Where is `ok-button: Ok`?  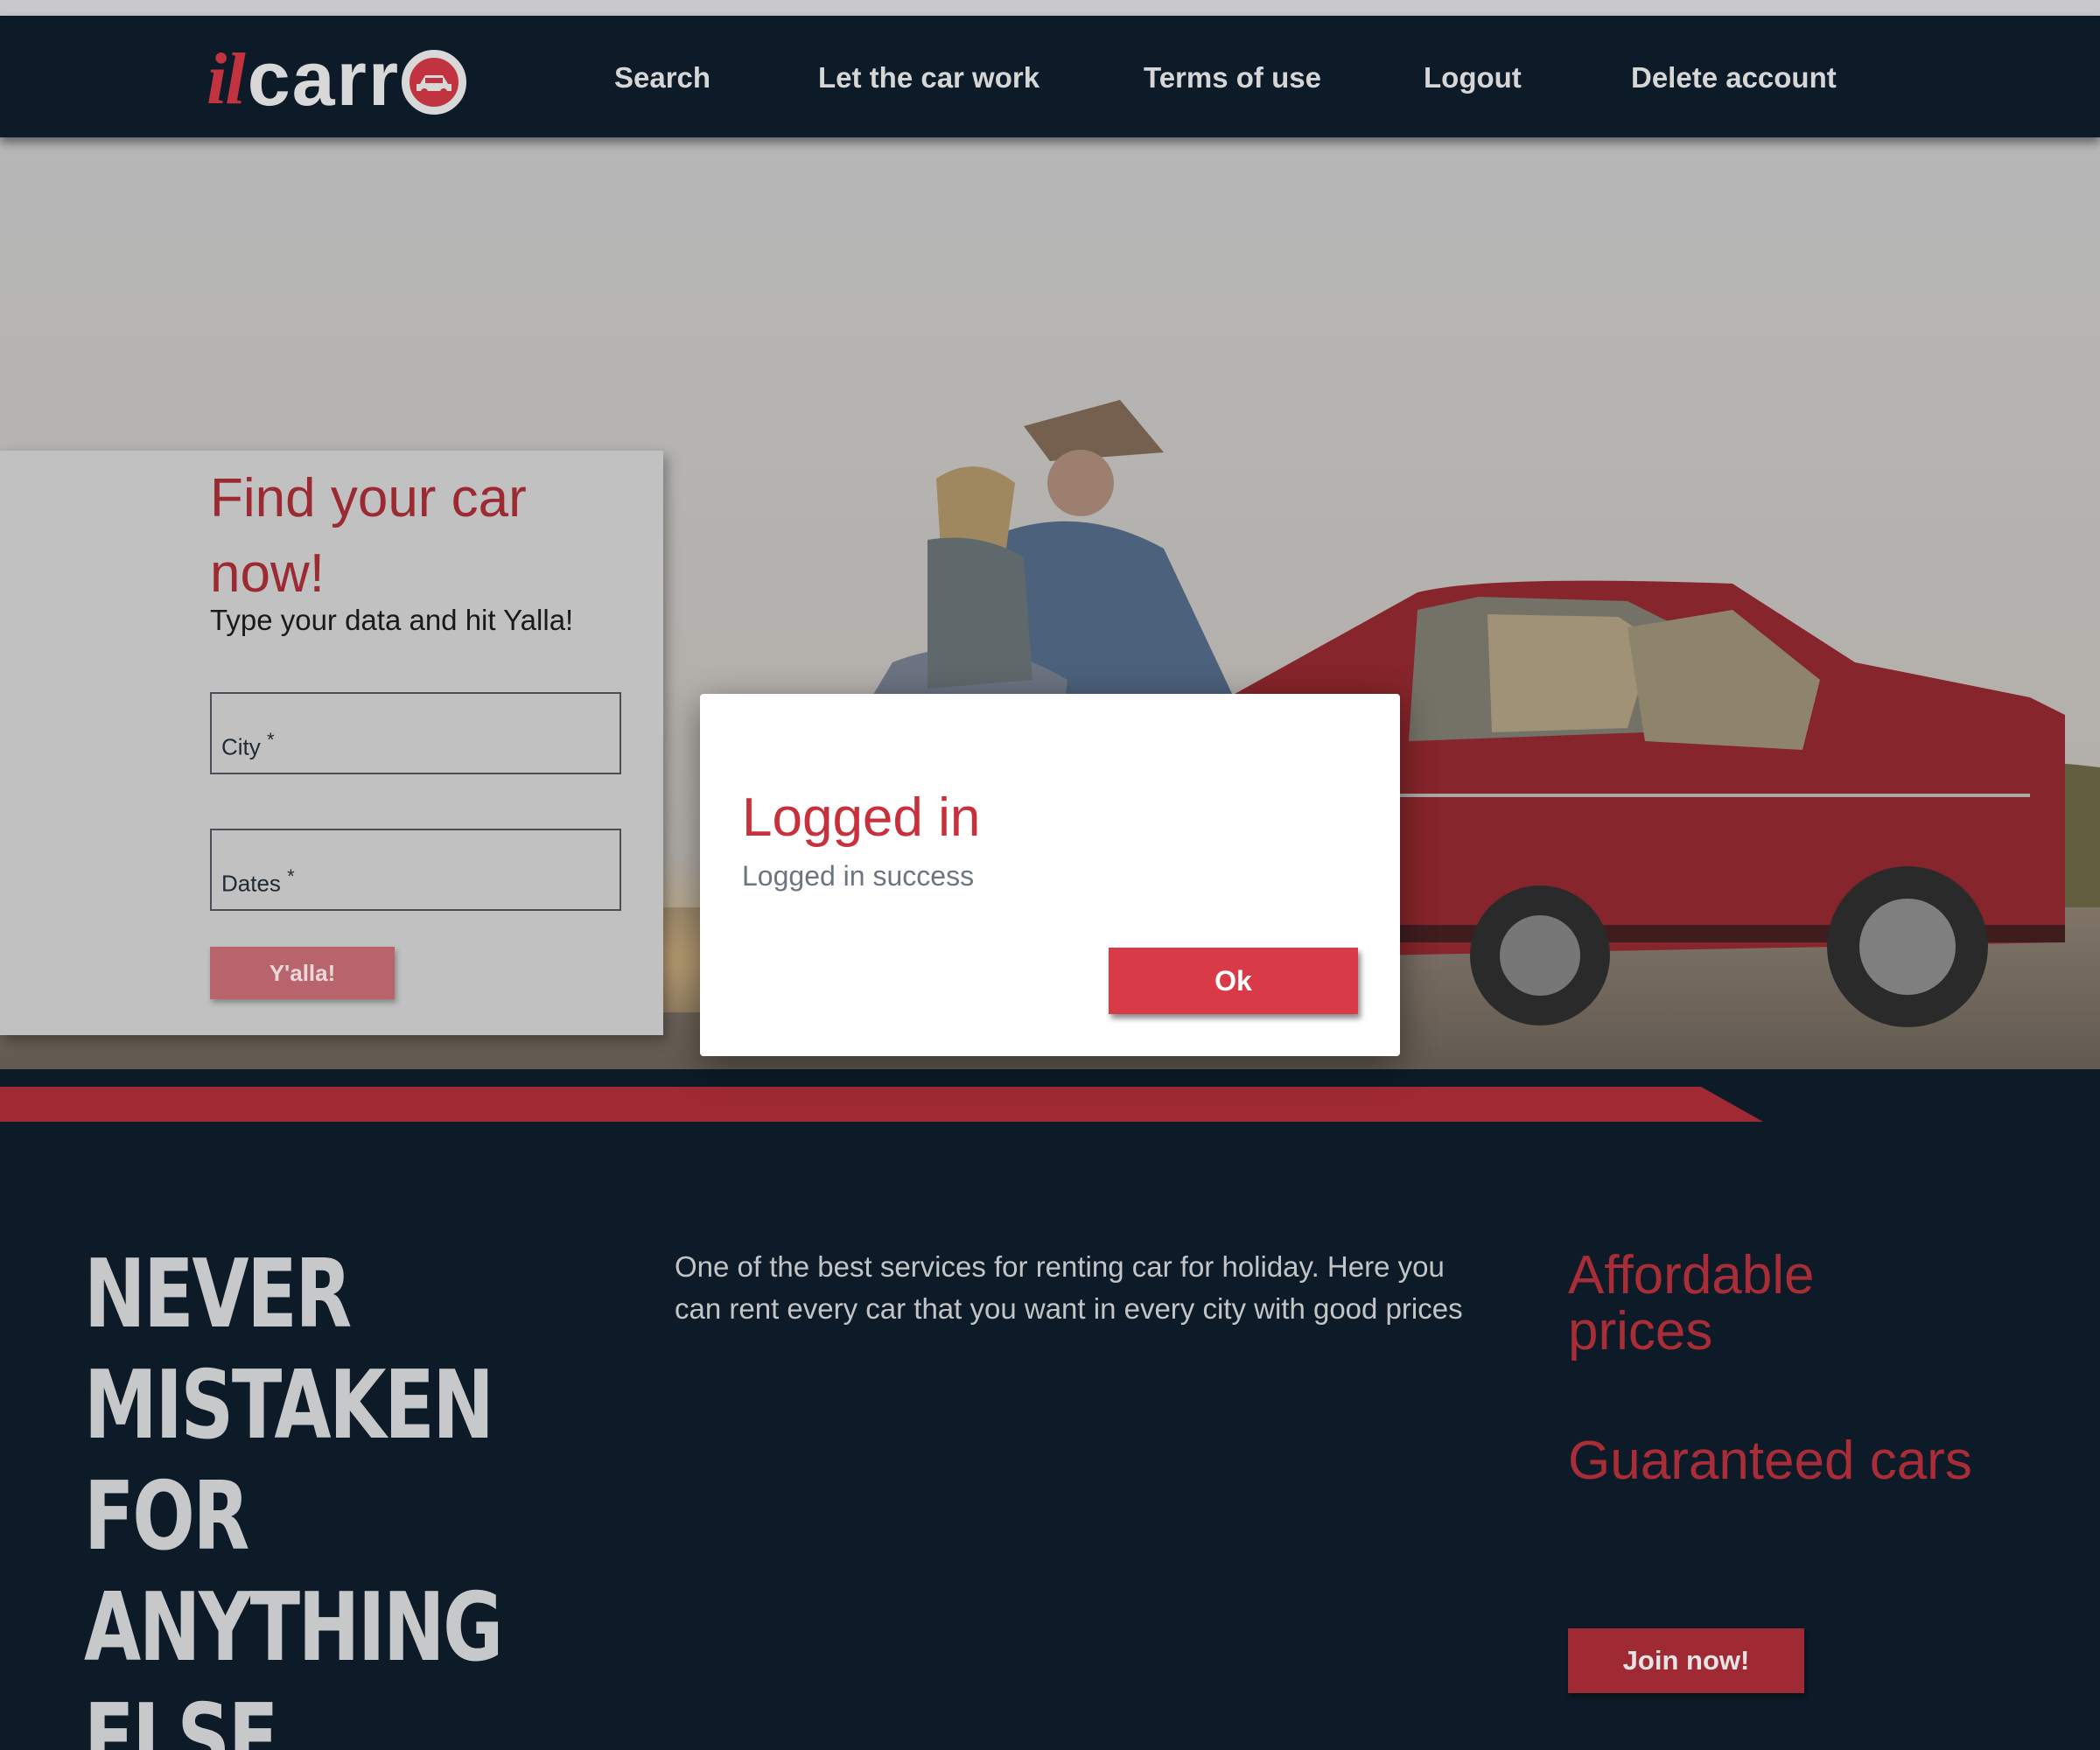
ok-button: Ok is located at coordinates (1233, 981).